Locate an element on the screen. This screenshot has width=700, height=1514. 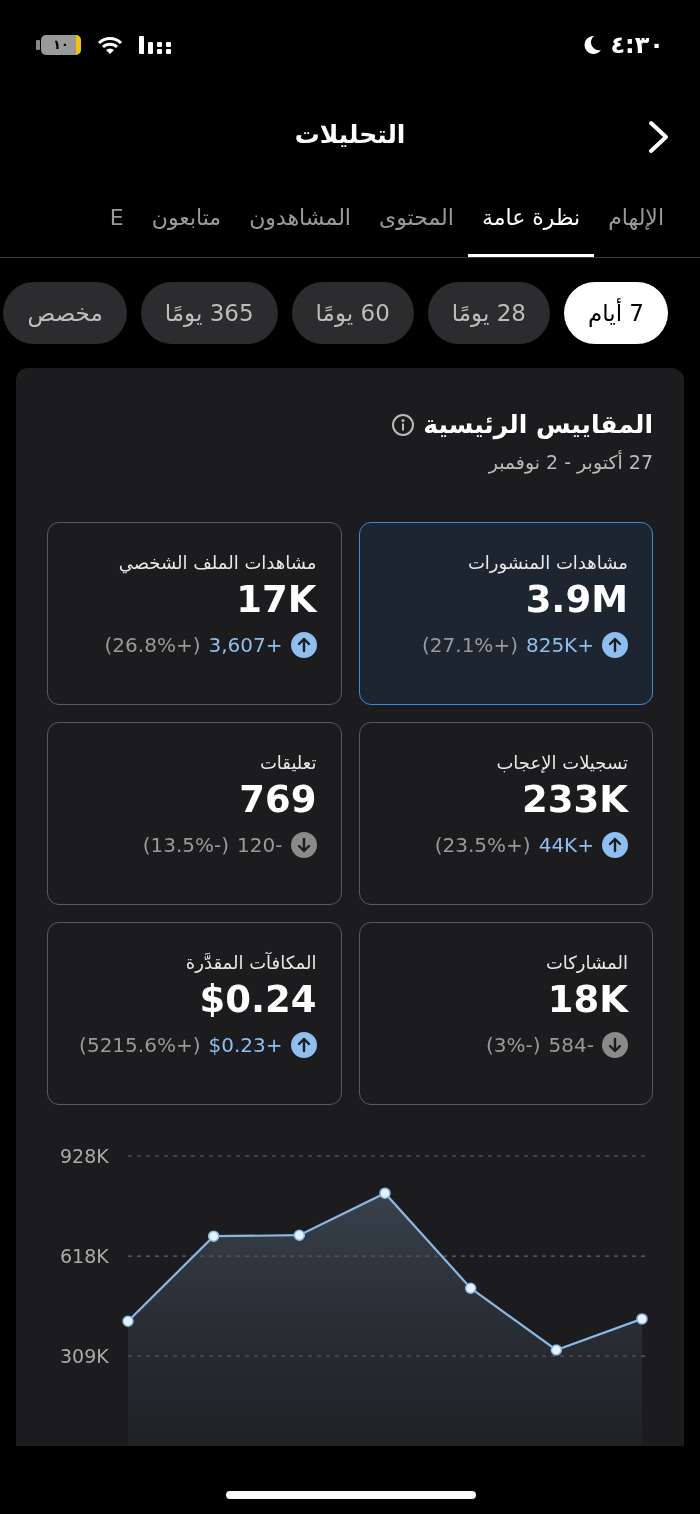
metric-label: تعليقات is located at coordinates (287, 763).